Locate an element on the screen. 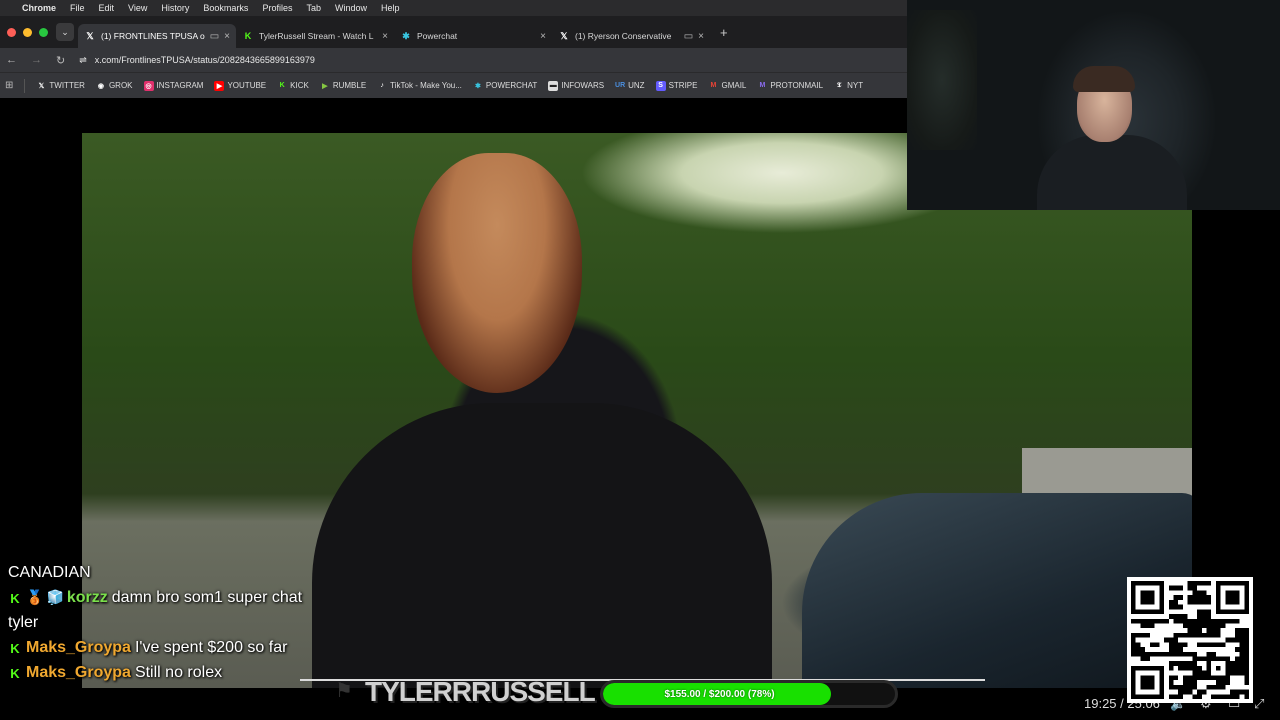 The image size is (1280, 720). chat-message: K Maks_Groypa I've spent $200 so far is located at coordinates (158, 647).